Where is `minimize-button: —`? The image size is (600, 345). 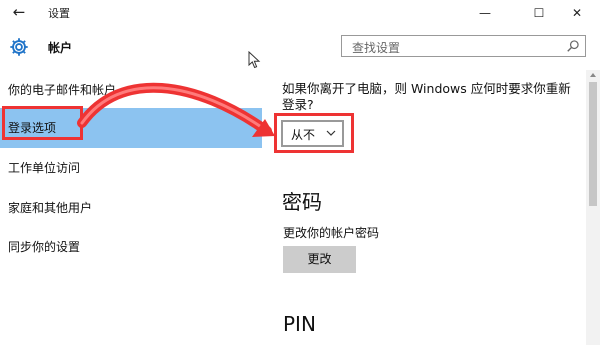
minimize-button: — is located at coordinates (485, 13).